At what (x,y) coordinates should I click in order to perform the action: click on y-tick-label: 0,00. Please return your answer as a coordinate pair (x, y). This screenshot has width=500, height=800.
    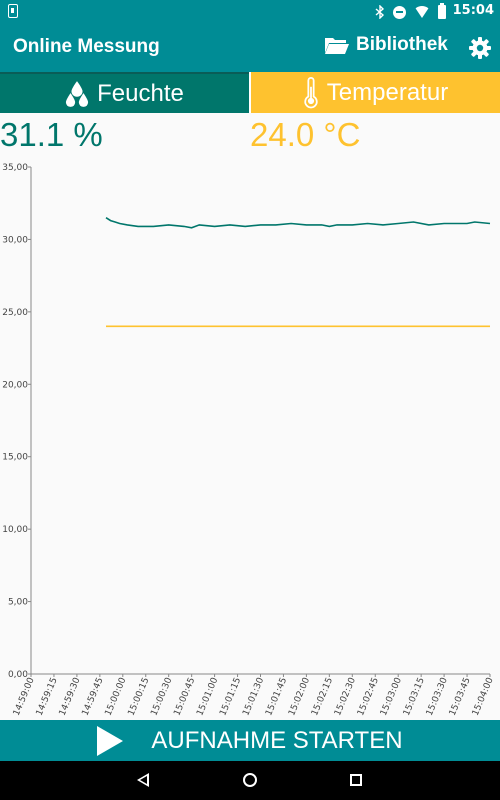
    Looking at the image, I should click on (18, 675).